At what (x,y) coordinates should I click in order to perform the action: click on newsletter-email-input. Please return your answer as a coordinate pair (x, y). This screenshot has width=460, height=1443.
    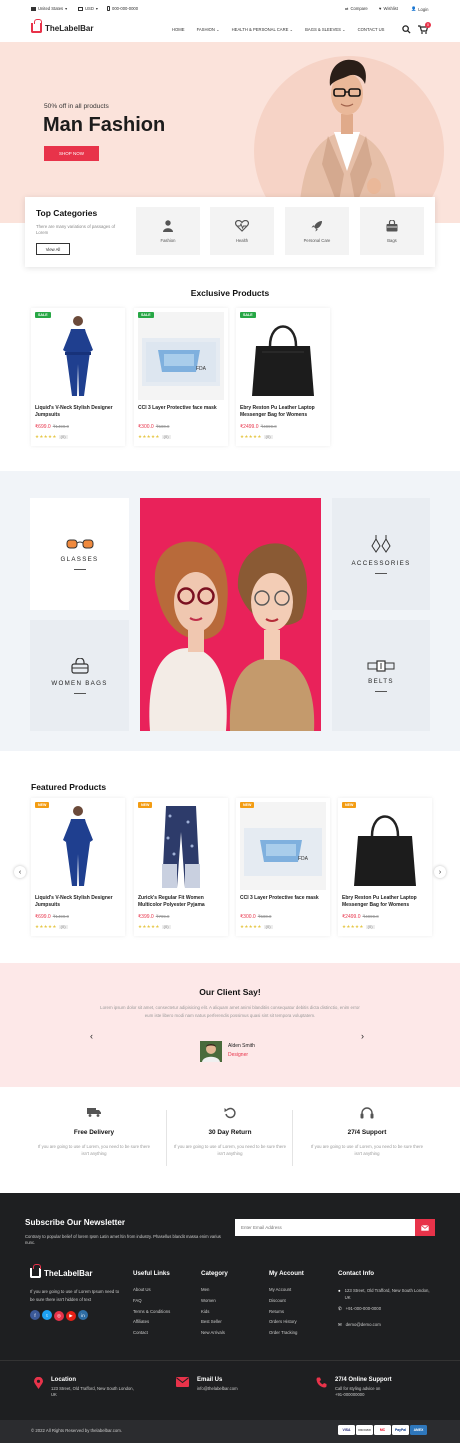
    Looking at the image, I should click on (325, 1227).